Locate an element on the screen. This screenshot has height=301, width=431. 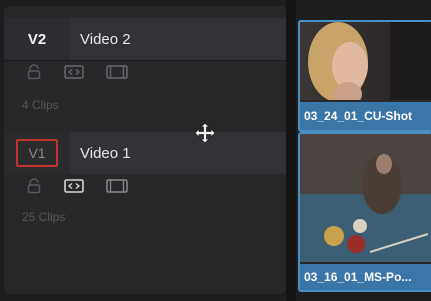
track-header-v2: V2 Video 2 is located at coordinates (145, 39).